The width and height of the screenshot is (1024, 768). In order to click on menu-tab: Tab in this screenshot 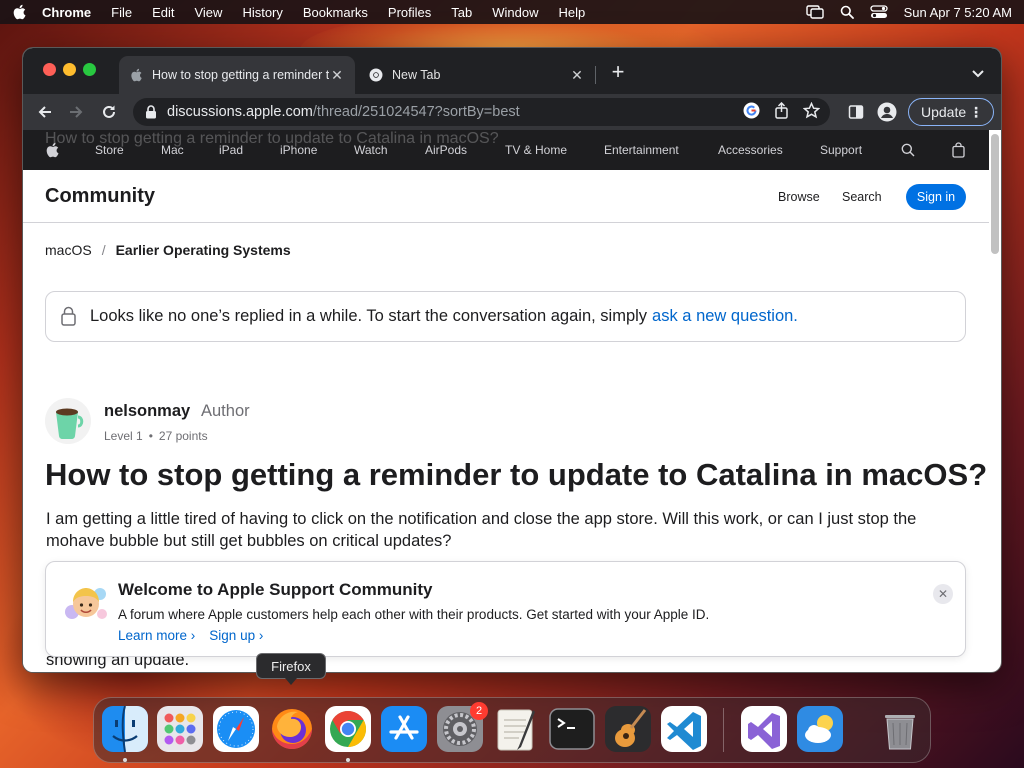, I will do `click(461, 12)`.